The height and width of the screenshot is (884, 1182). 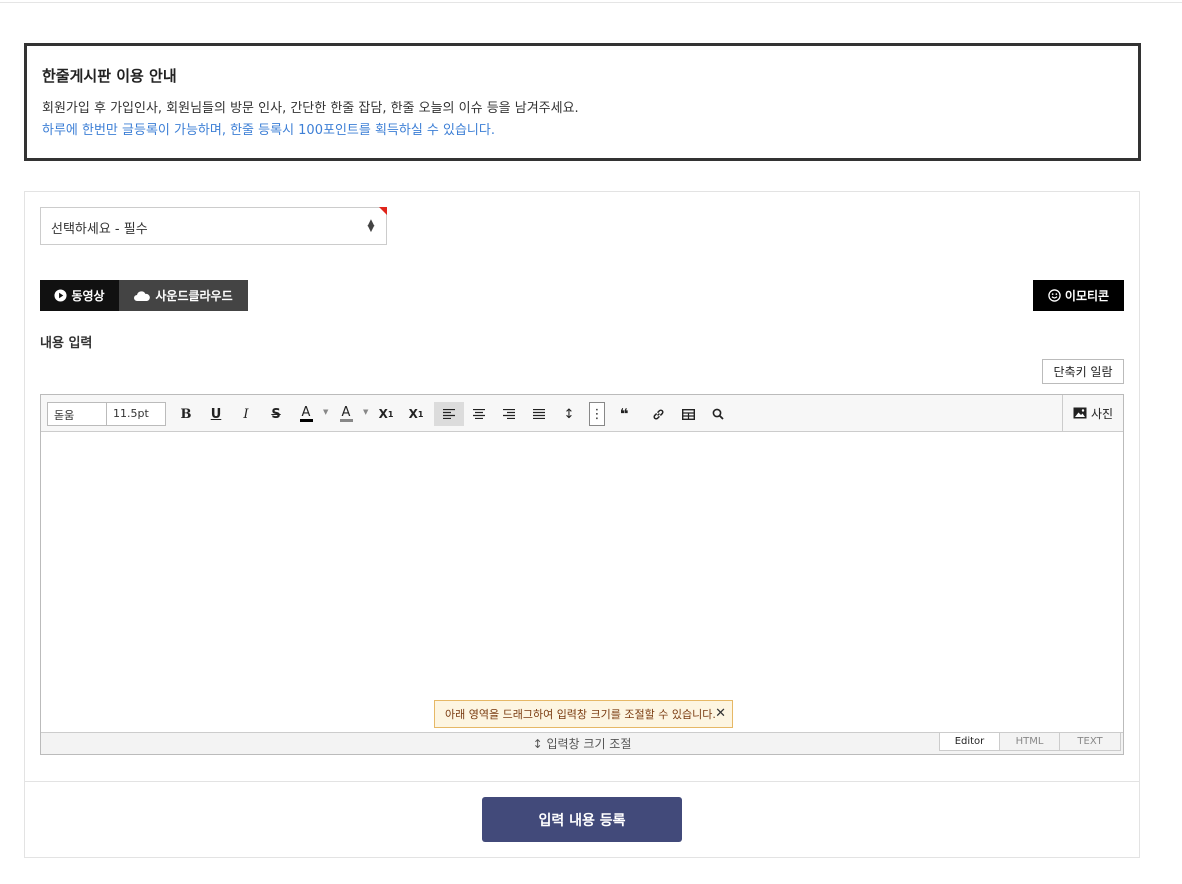 What do you see at coordinates (142, 295) in the screenshot?
I see `cloud-icon` at bounding box center [142, 295].